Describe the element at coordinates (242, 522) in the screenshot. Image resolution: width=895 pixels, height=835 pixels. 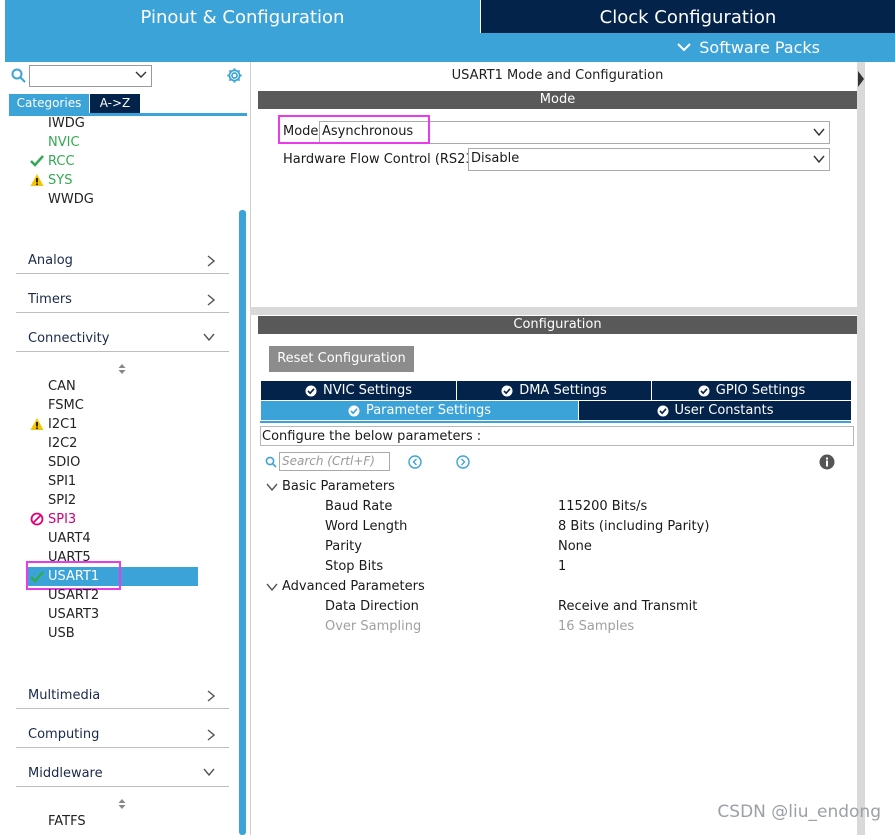
I see `left-scrollbar` at that location.